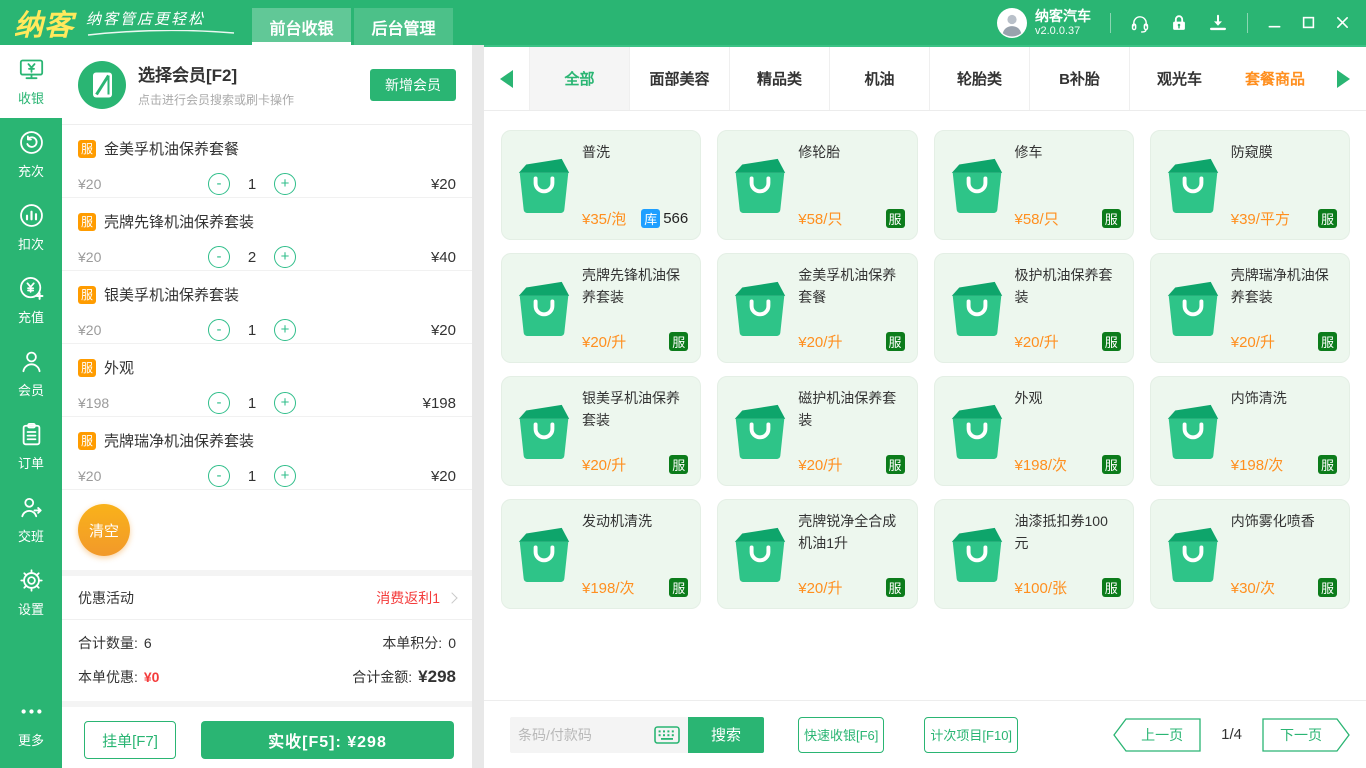 This screenshot has width=1366, height=768. I want to click on category-scroll-left-button, so click(506, 78).